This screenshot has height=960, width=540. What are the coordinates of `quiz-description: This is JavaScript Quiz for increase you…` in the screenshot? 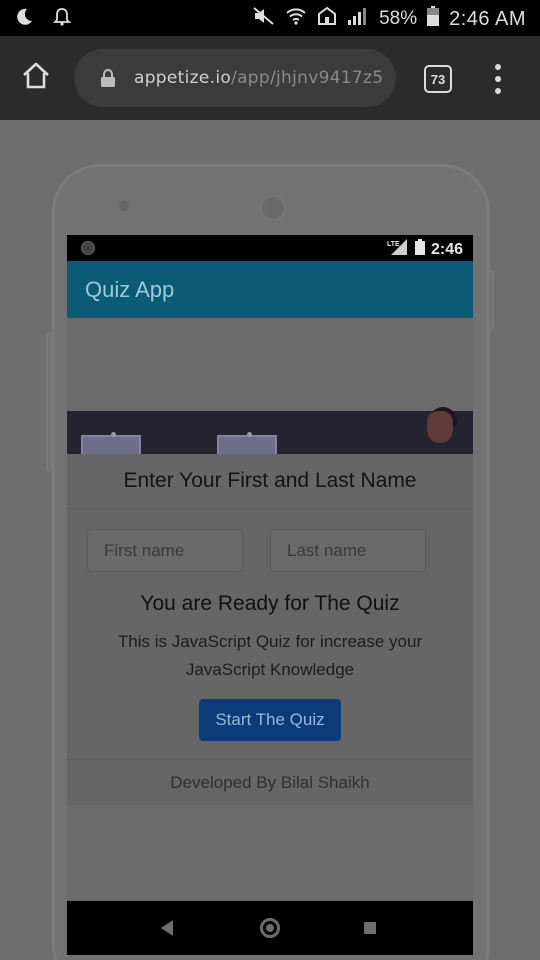 It's located at (270, 655).